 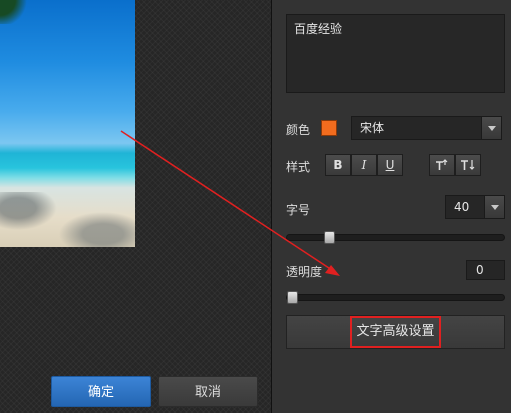 I want to click on palm-leaf, so click(x=15, y=12).